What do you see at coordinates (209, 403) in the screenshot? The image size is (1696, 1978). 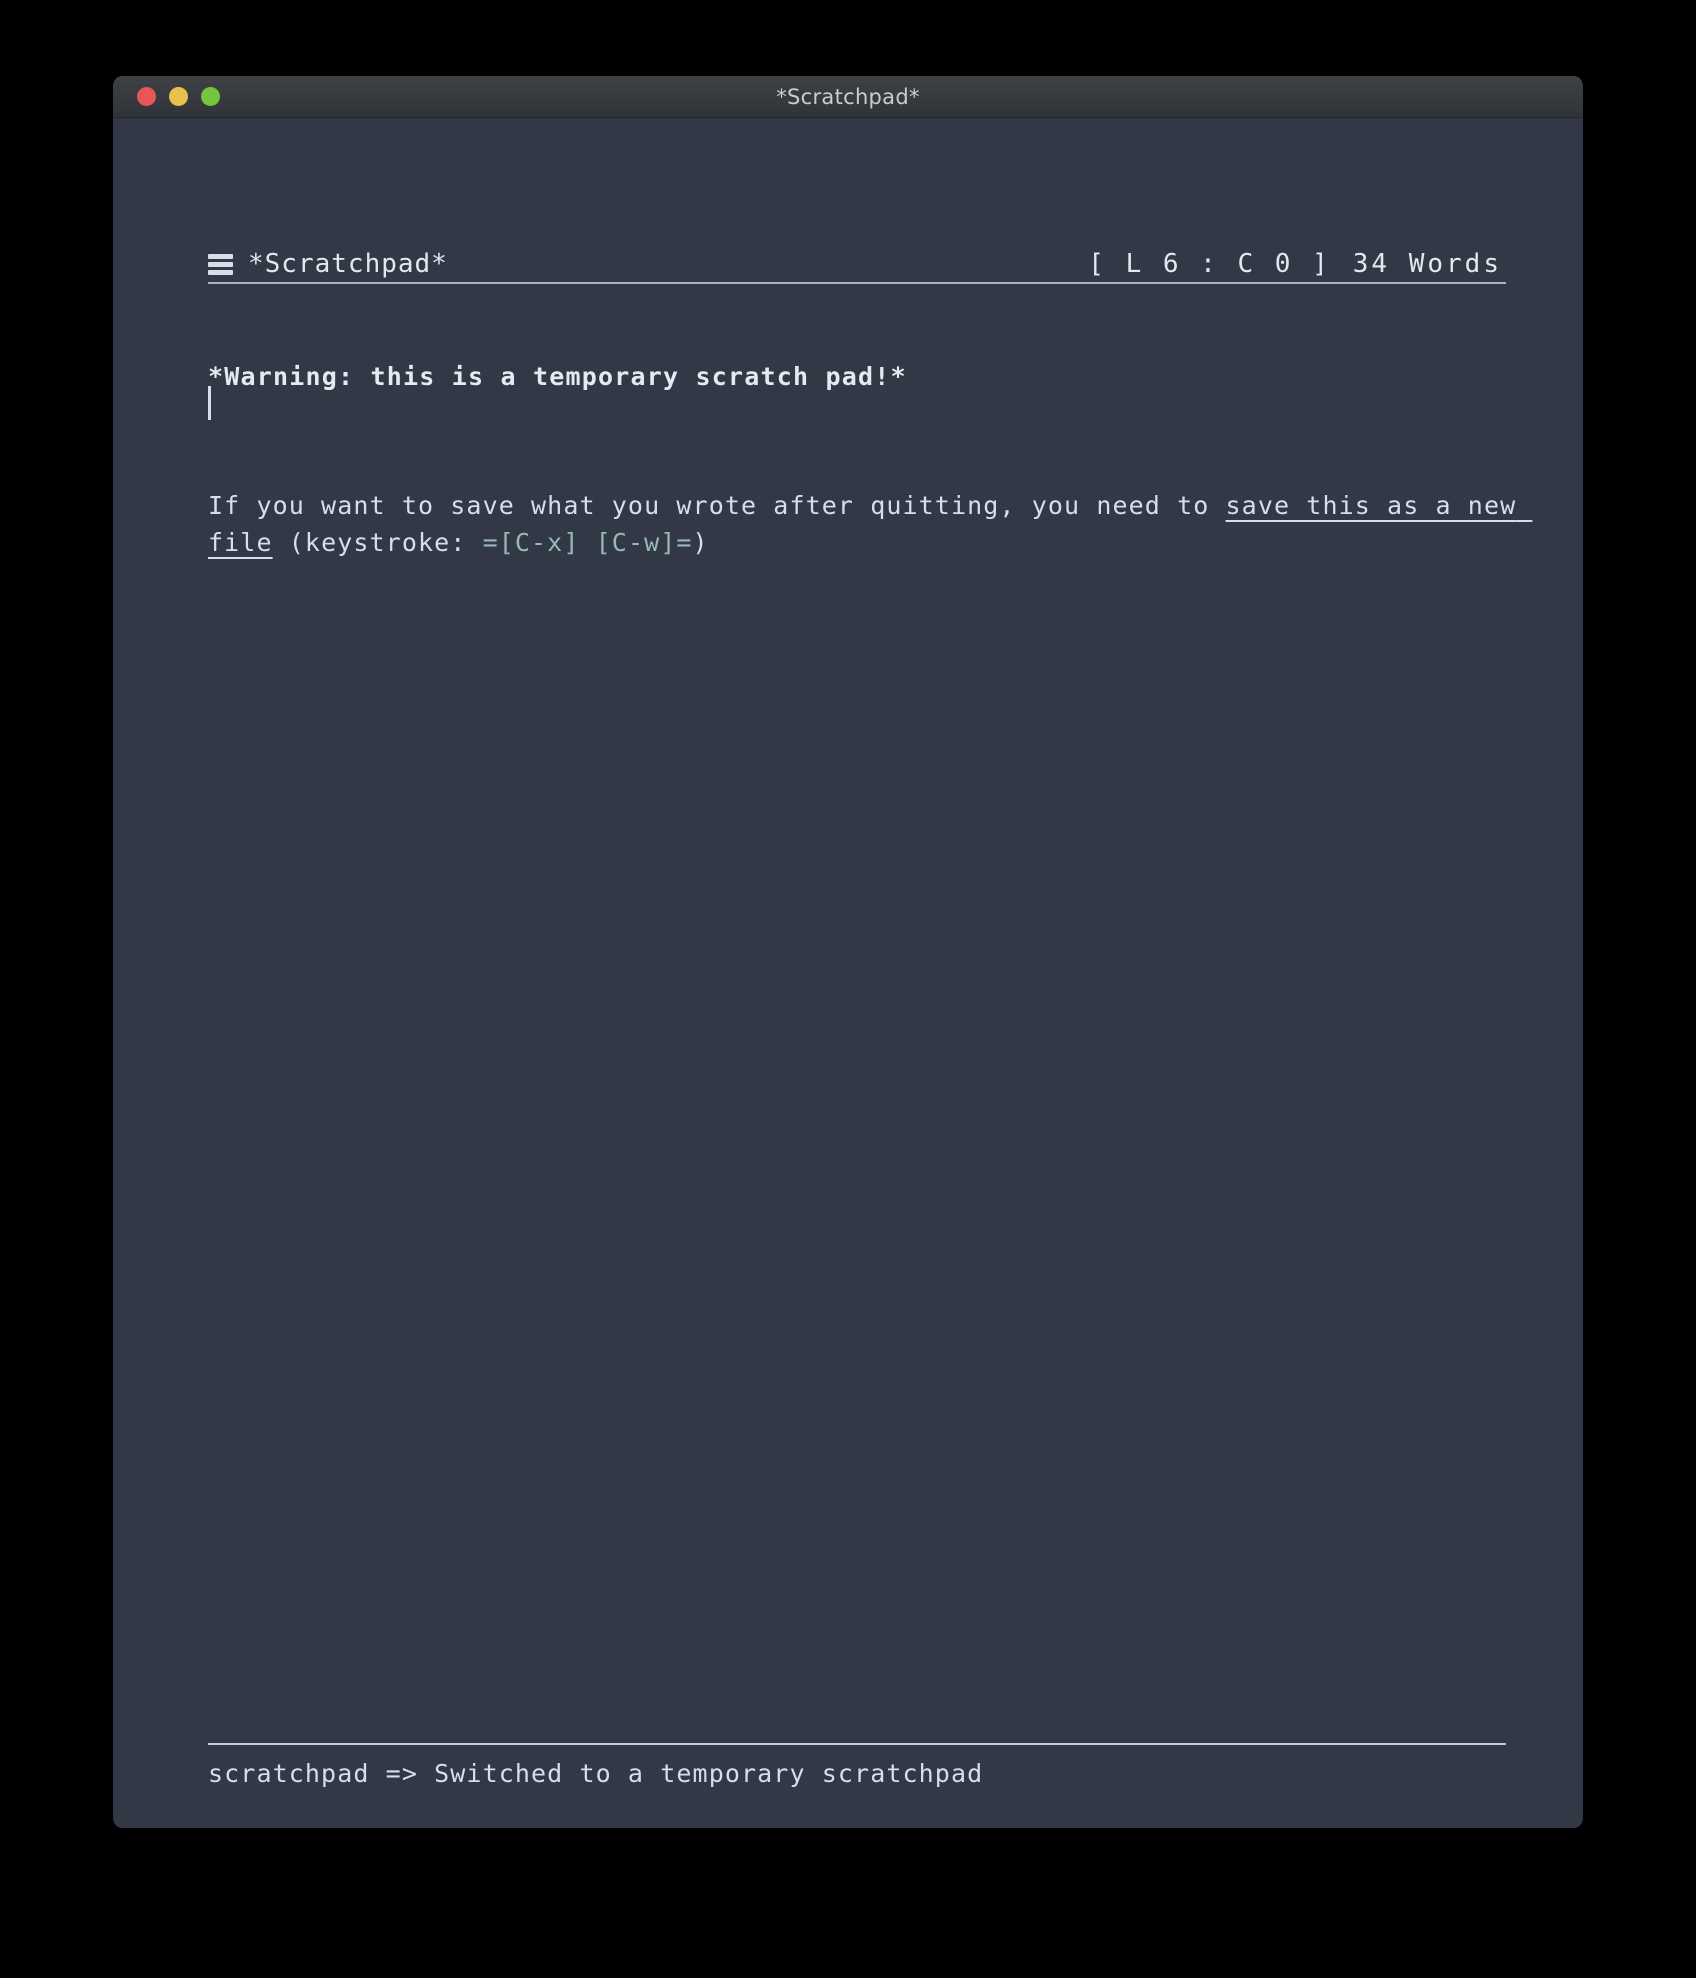 I see `text-cursor` at bounding box center [209, 403].